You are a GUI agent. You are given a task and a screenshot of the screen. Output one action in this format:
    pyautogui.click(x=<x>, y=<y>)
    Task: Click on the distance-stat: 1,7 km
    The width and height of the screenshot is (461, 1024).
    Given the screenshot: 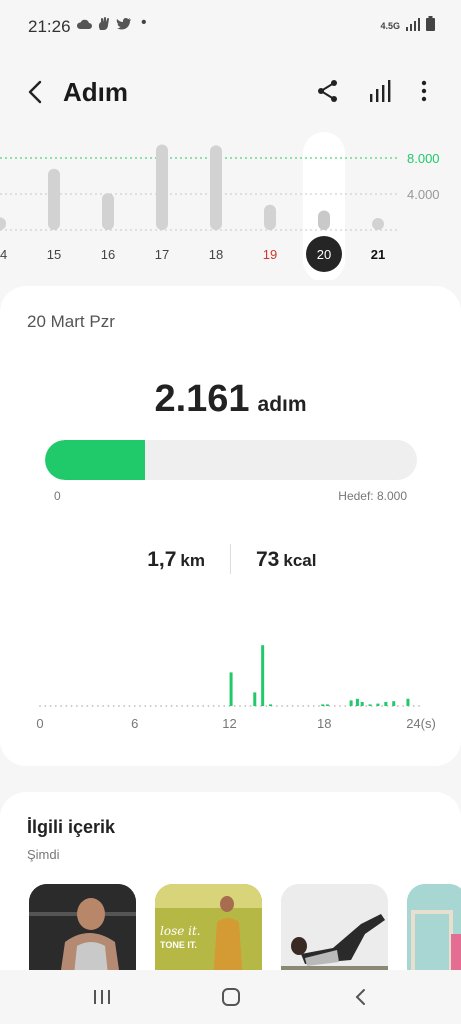 What is the action you would take?
    pyautogui.click(x=176, y=560)
    